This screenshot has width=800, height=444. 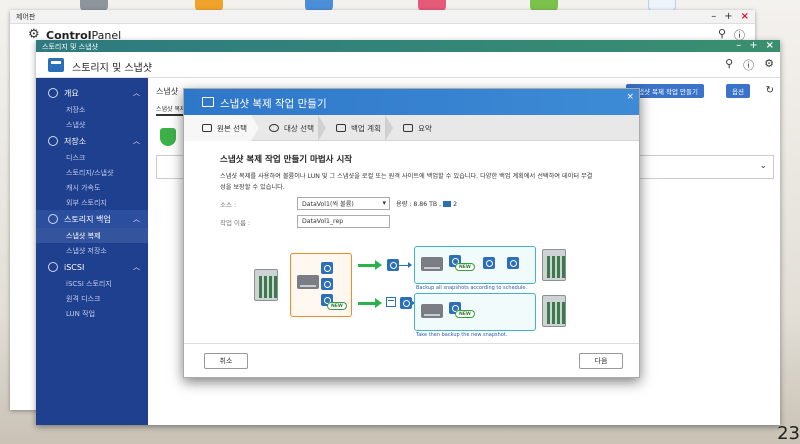 What do you see at coordinates (382, 17) in the screenshot?
I see `control-panel-titlebar: 제어판 – + ×` at bounding box center [382, 17].